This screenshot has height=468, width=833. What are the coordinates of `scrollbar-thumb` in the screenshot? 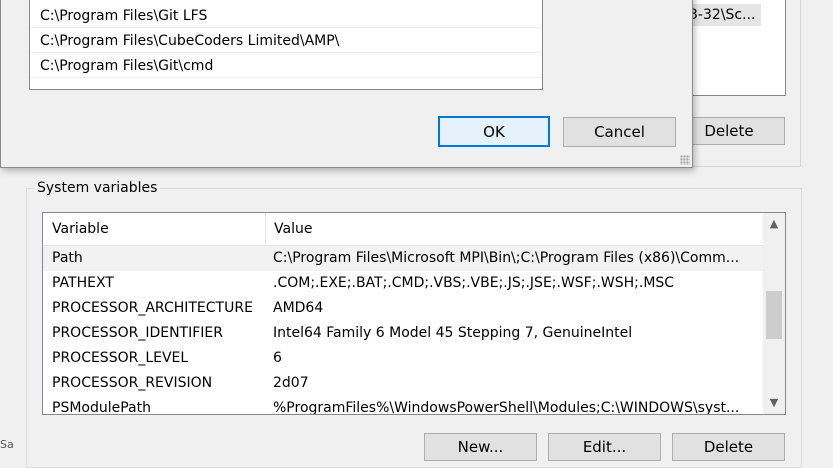 It's located at (774, 315).